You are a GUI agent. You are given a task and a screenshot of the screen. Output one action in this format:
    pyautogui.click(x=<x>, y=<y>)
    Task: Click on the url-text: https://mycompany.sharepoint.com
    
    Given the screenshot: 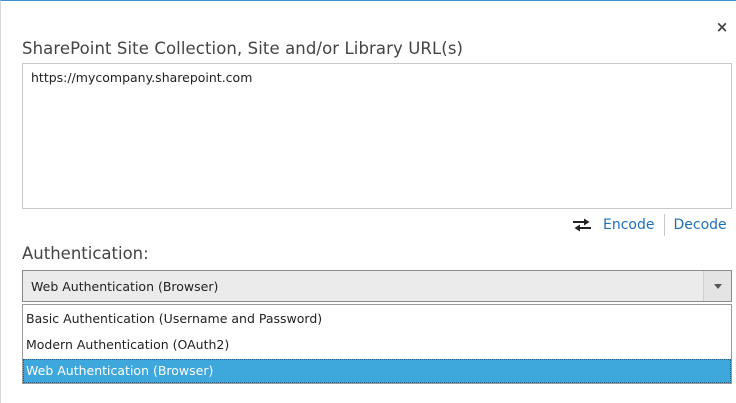 What is the action you would take?
    pyautogui.click(x=142, y=77)
    